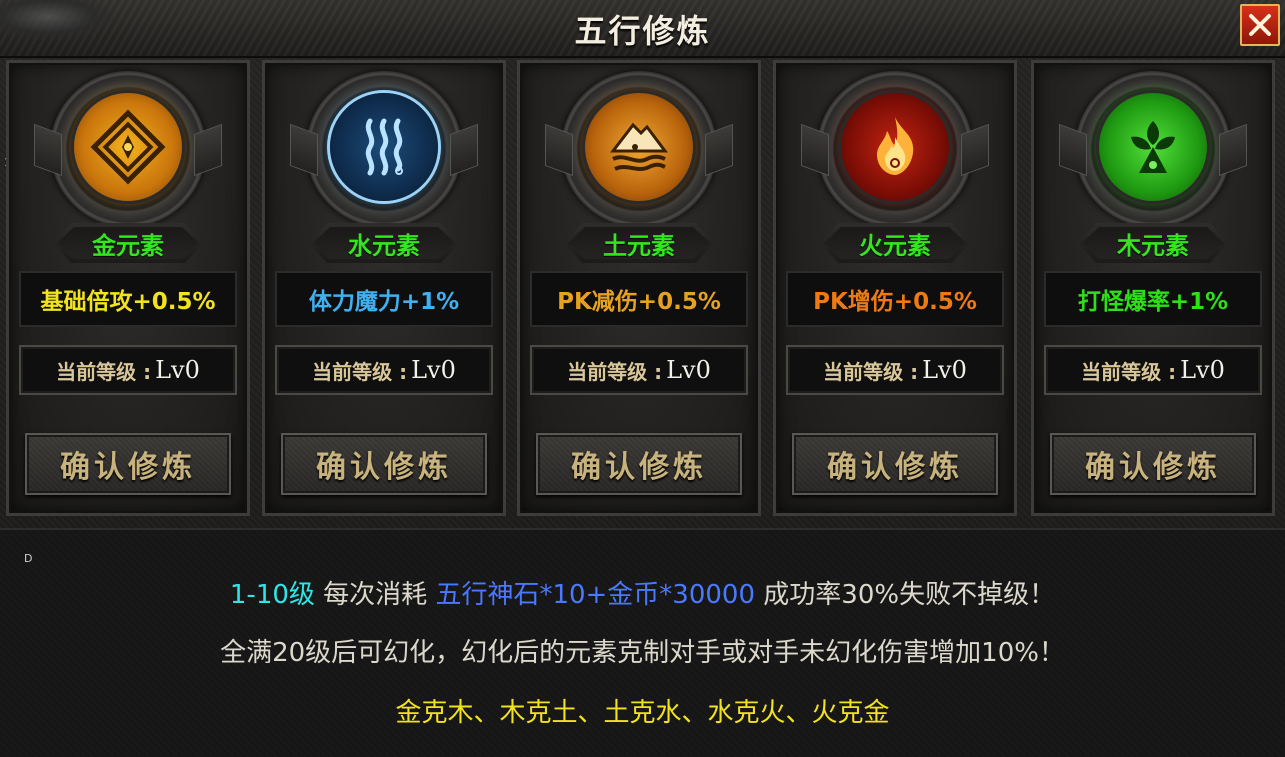 The image size is (1285, 757). I want to click on element-name: 木元素, so click(1153, 245).